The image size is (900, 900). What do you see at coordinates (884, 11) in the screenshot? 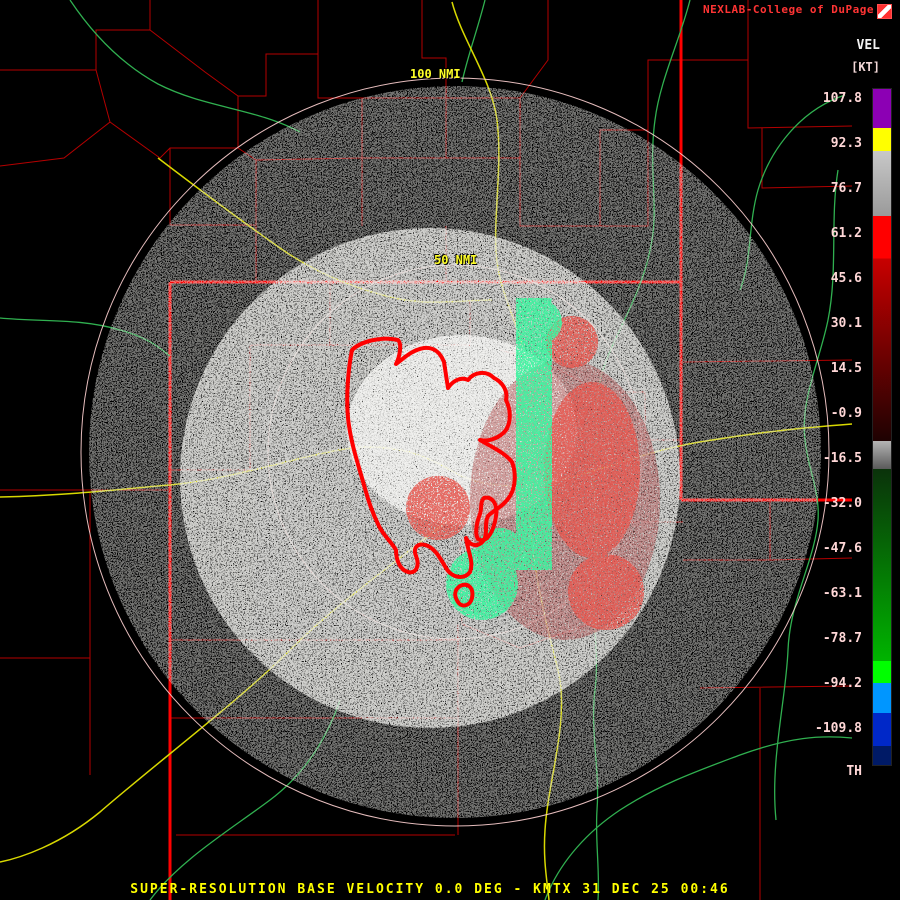
I see `cod-logo-icon` at bounding box center [884, 11].